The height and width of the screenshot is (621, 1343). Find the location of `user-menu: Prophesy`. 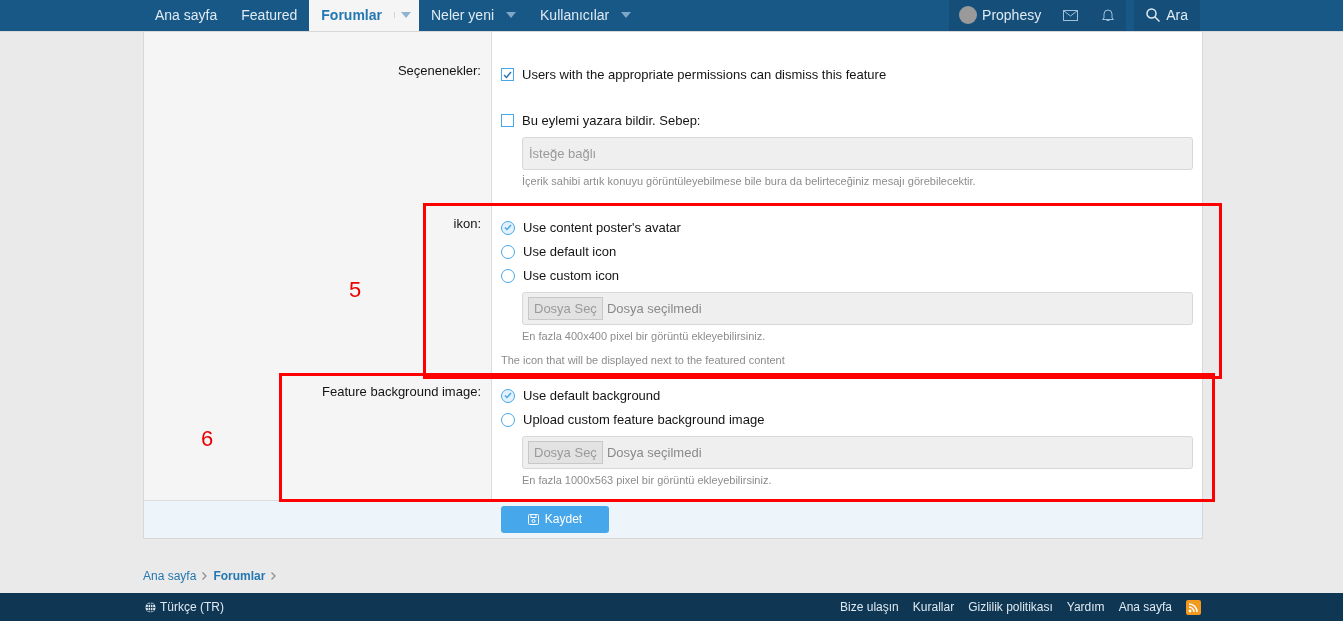

user-menu: Prophesy is located at coordinates (1000, 15).